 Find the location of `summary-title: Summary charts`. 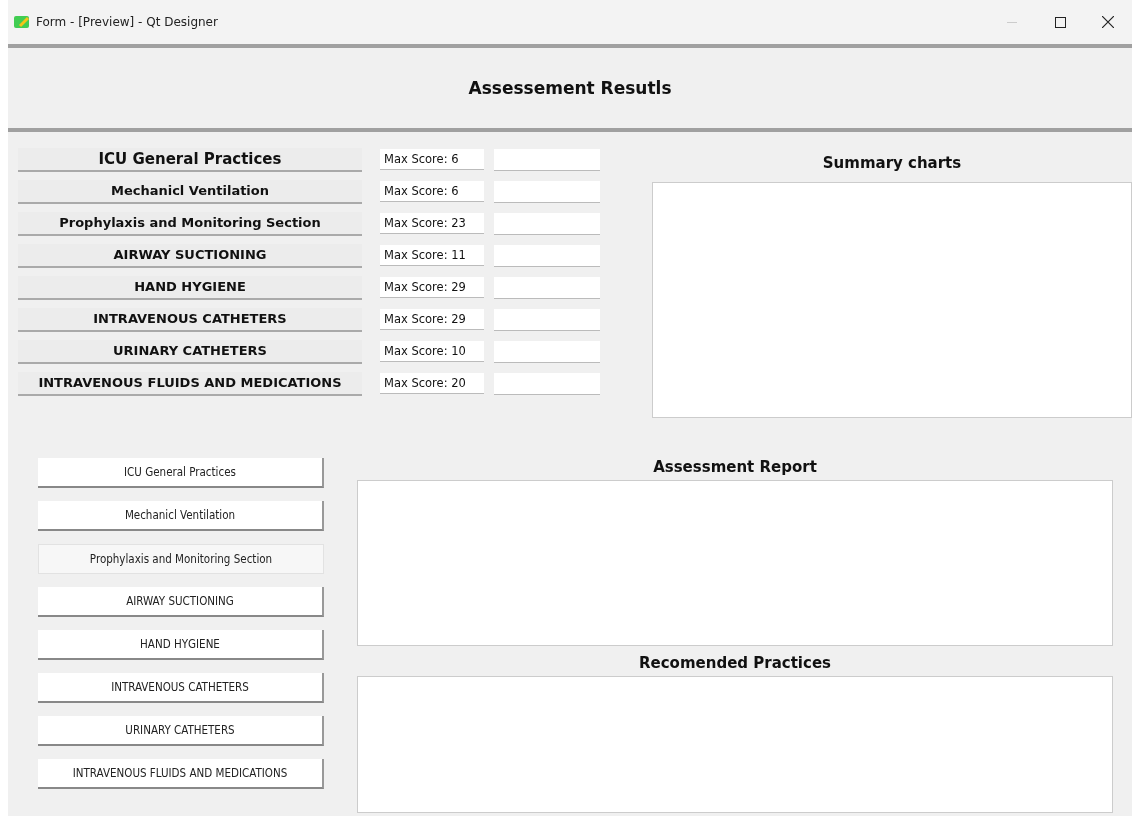

summary-title: Summary charts is located at coordinates (892, 164).